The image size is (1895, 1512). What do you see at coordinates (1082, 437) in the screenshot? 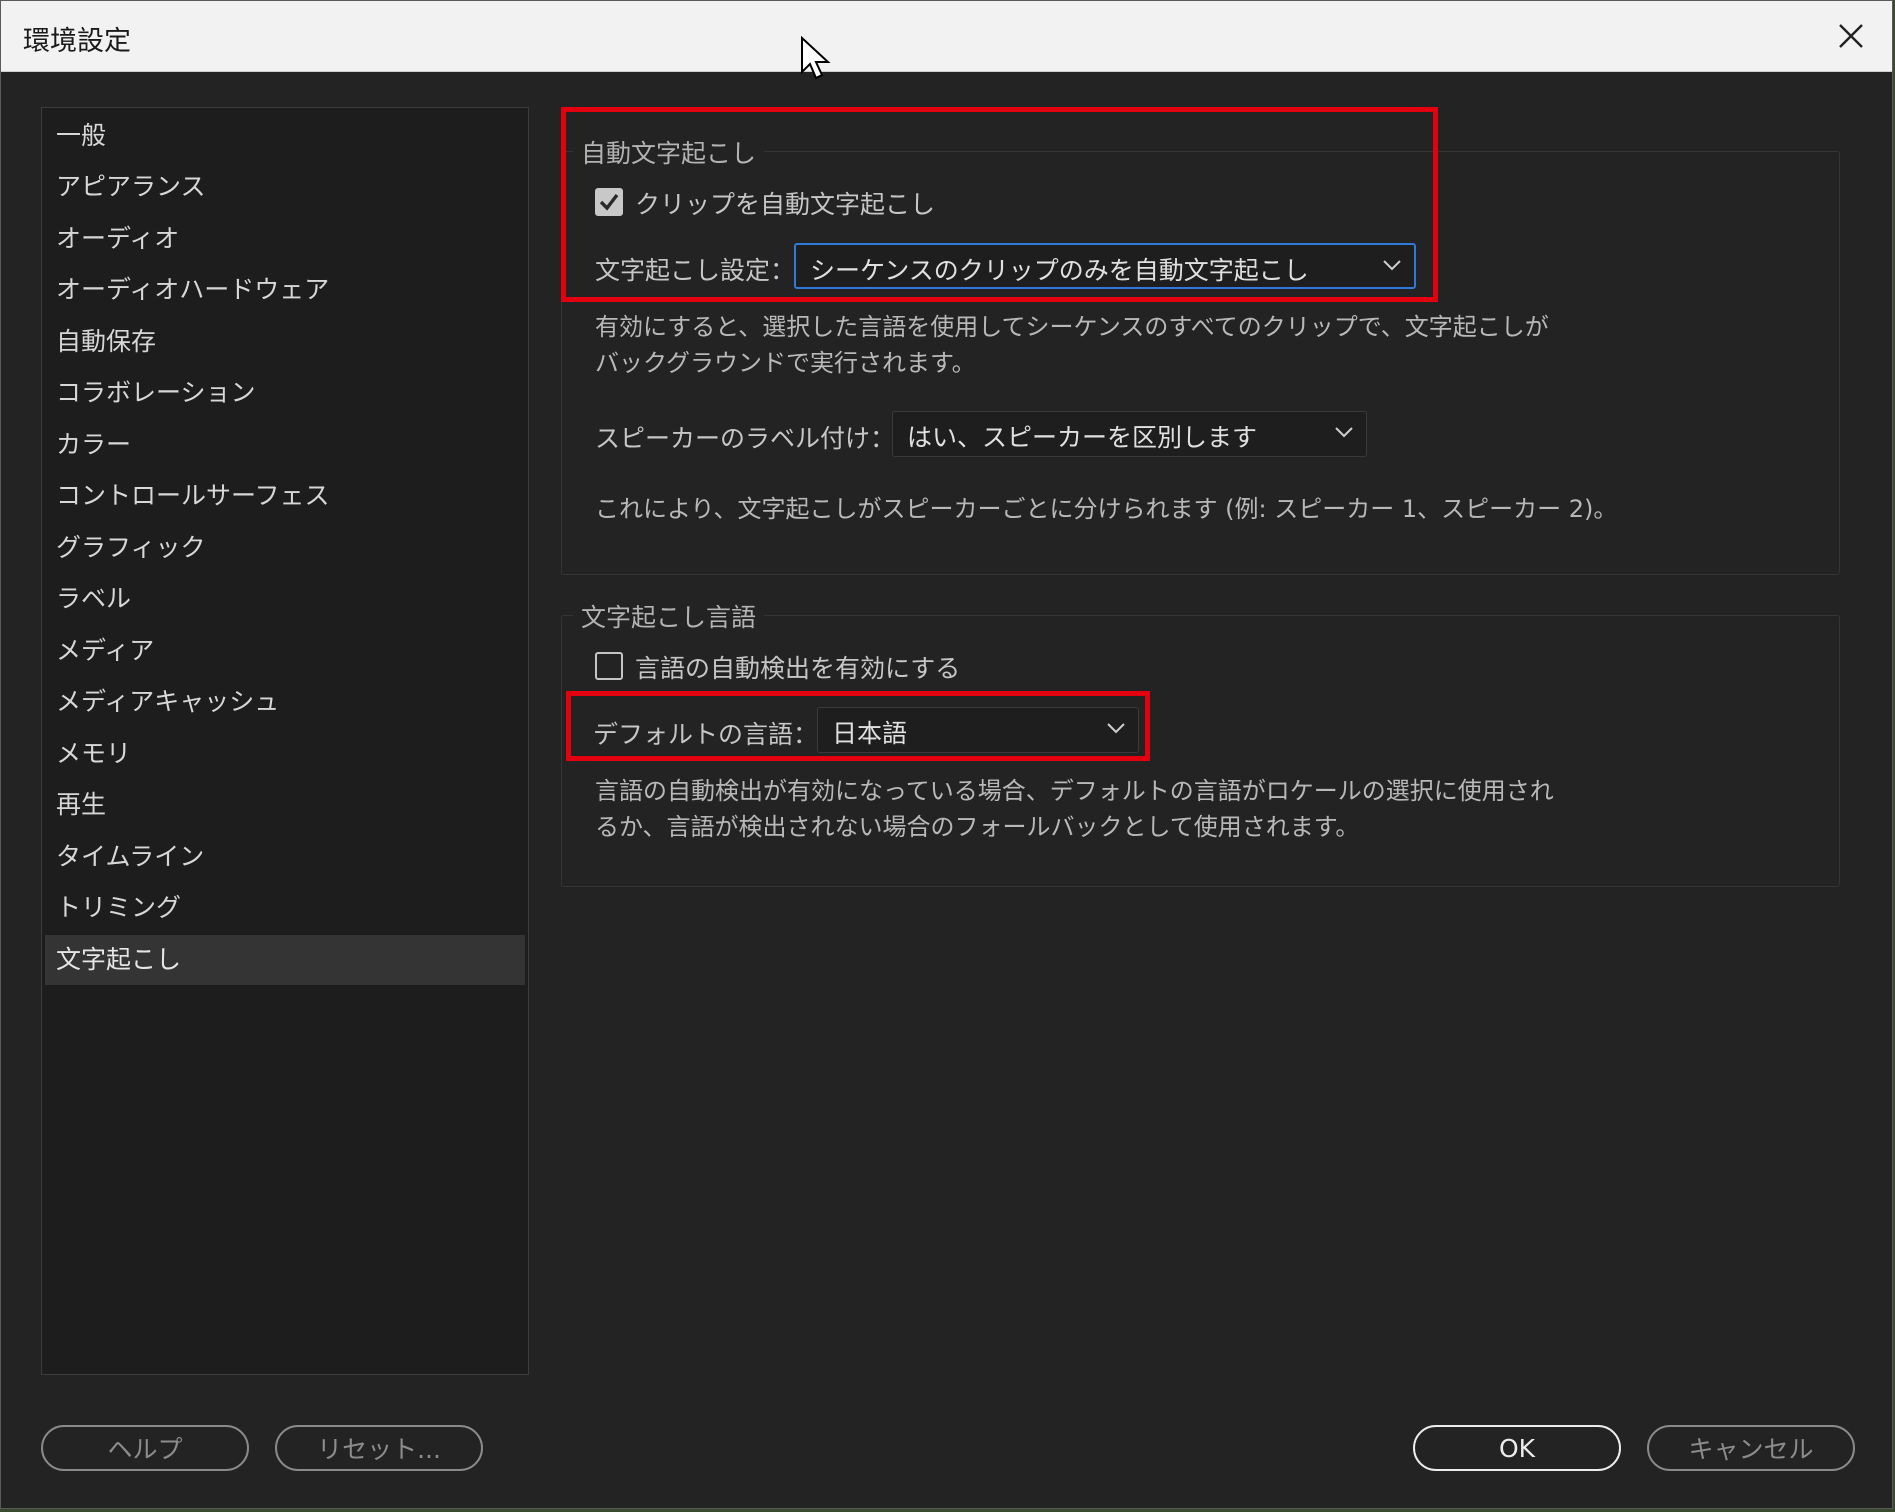
I see `speaker-labeling-value: はい、スピーカーを区別します` at bounding box center [1082, 437].